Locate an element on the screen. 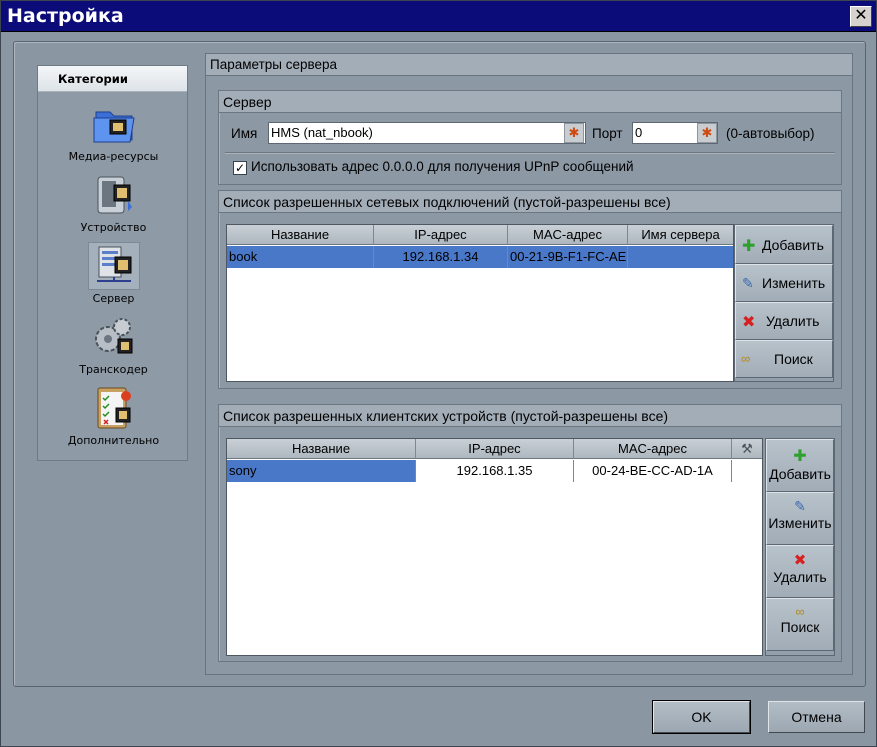 Image resolution: width=877 pixels, height=747 pixels. name-label: Имя is located at coordinates (244, 133).